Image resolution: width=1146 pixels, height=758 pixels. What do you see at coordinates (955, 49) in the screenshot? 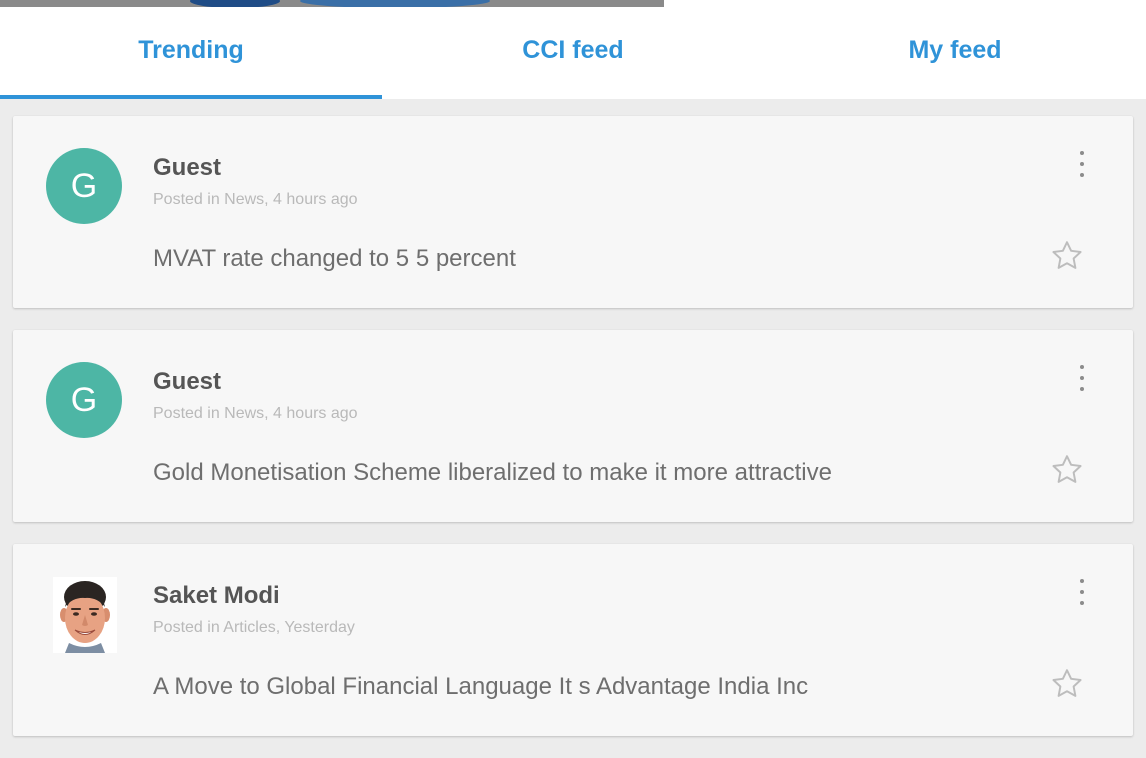
I see `tab-label: My feed` at bounding box center [955, 49].